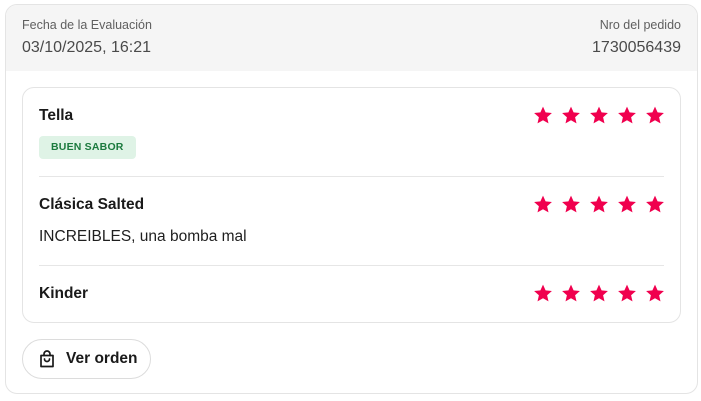 Image resolution: width=701 pixels, height=401 pixels. I want to click on view-order-button: Ver orden, so click(86, 359).